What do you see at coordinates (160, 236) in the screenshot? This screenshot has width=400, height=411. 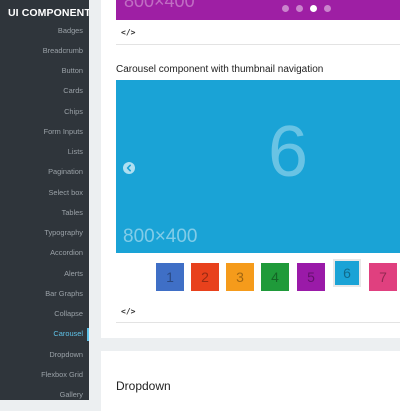 I see `slide-caption: 800×400` at bounding box center [160, 236].